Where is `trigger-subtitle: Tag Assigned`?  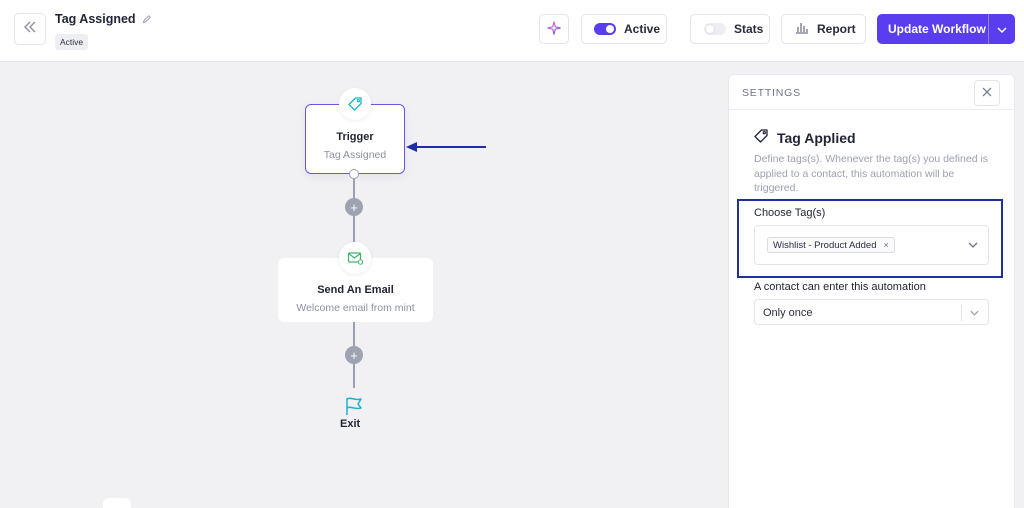
trigger-subtitle: Tag Assigned is located at coordinates (355, 155).